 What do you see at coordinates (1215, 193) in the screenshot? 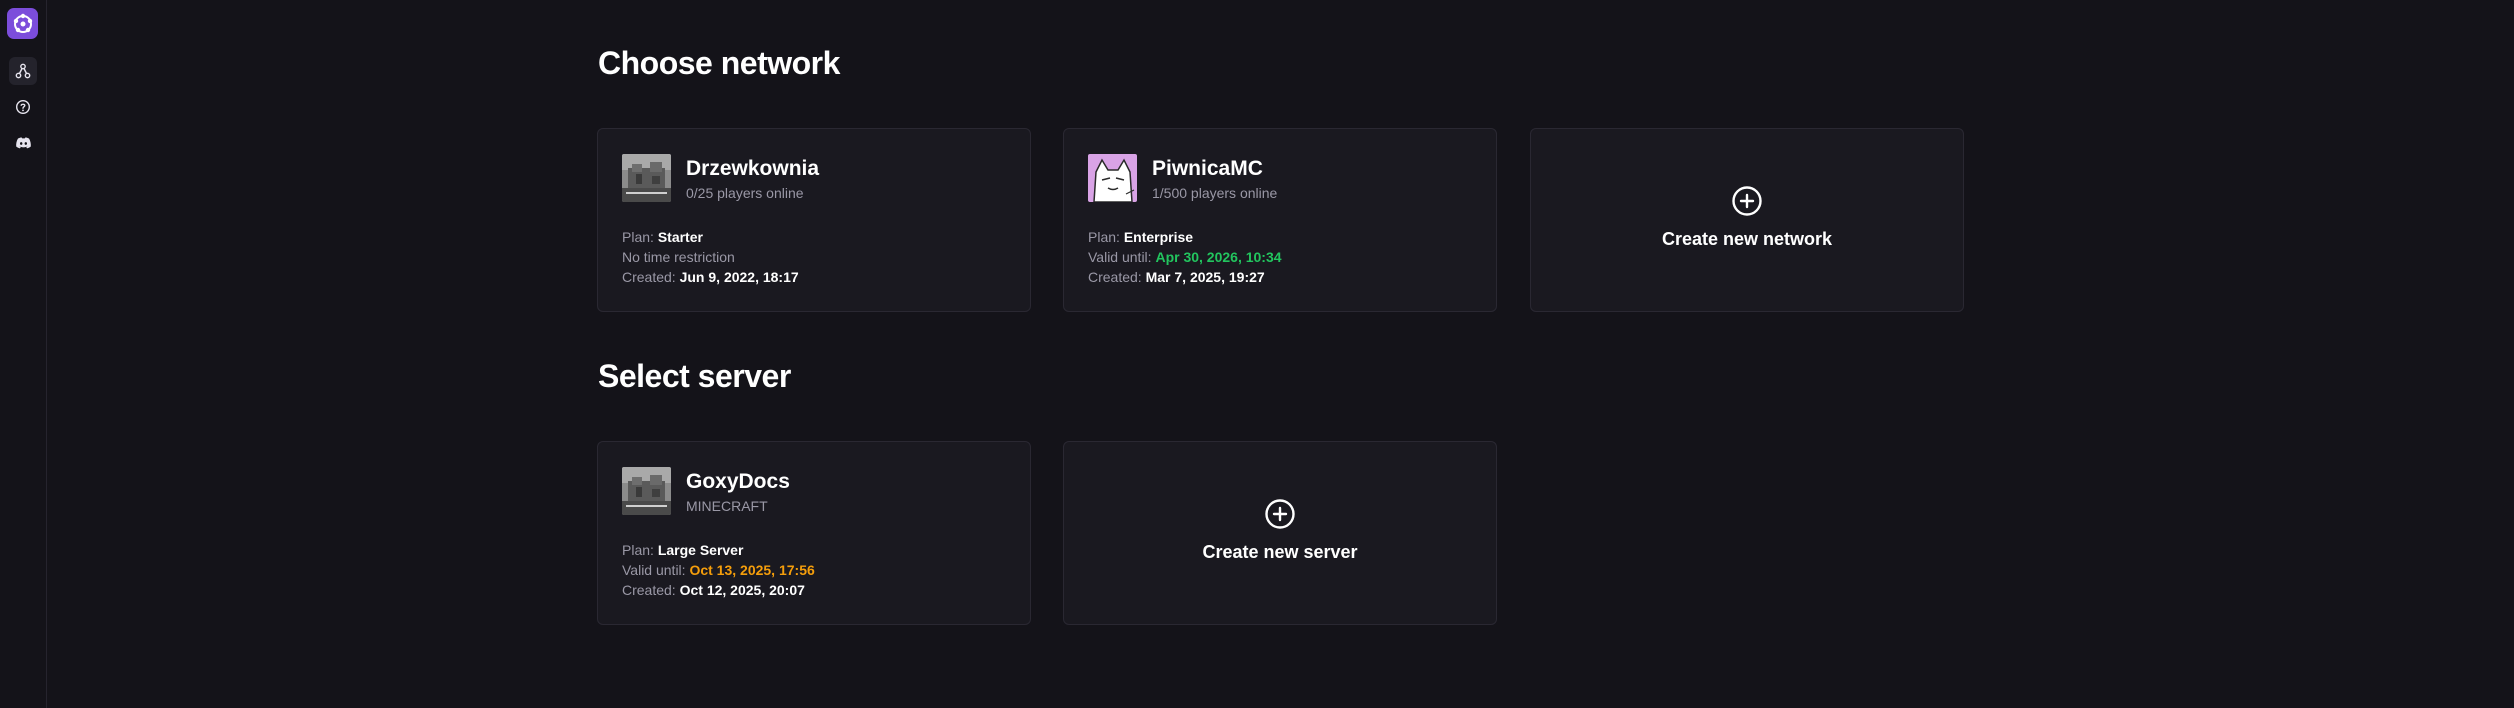
I see `players-online: 1/500 players online` at bounding box center [1215, 193].